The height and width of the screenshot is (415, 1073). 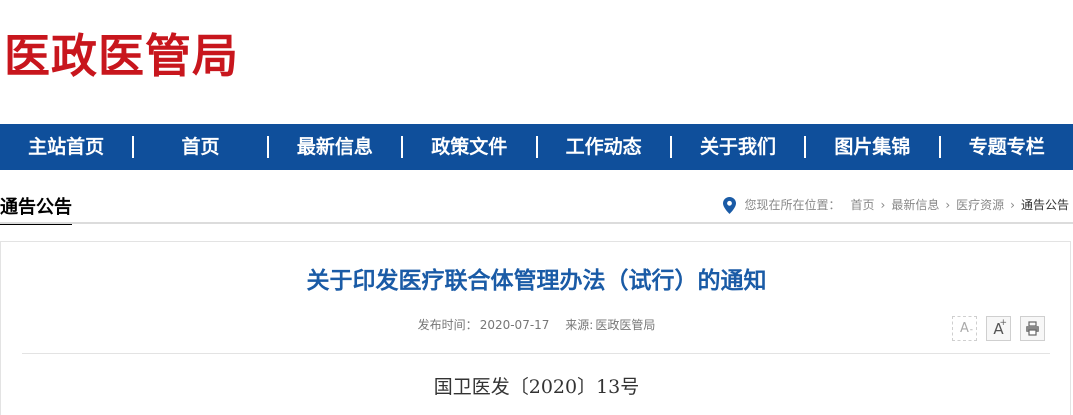 I want to click on increase-font-button: A +, so click(x=998, y=328).